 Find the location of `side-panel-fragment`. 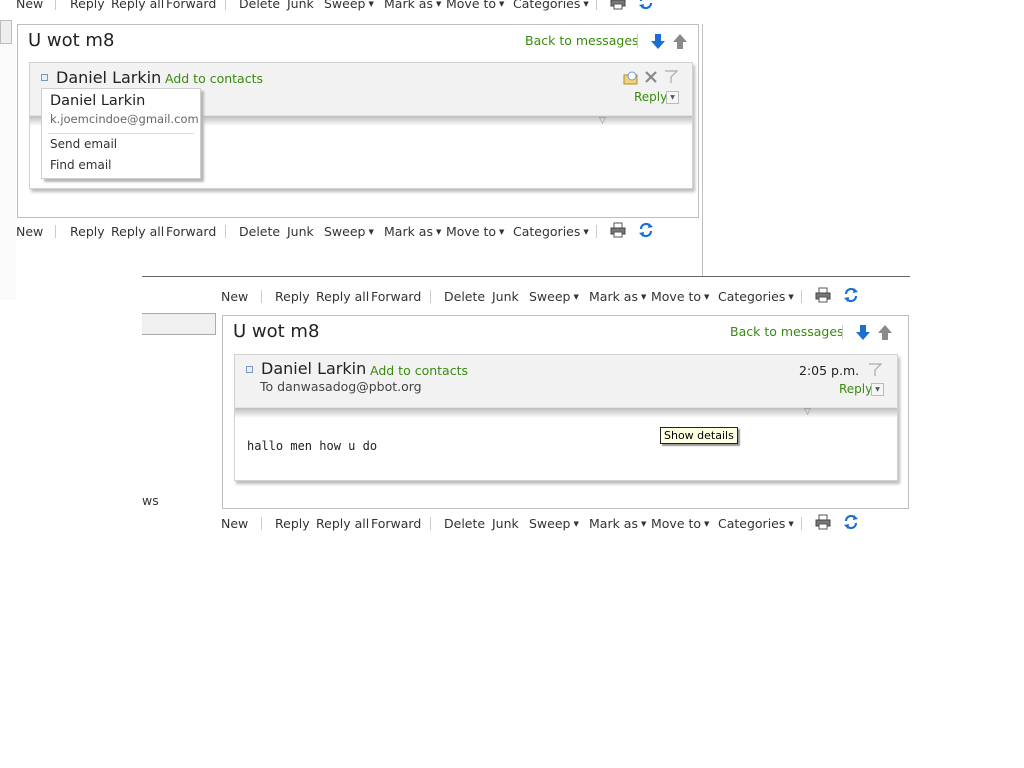

side-panel-fragment is located at coordinates (6, 32).